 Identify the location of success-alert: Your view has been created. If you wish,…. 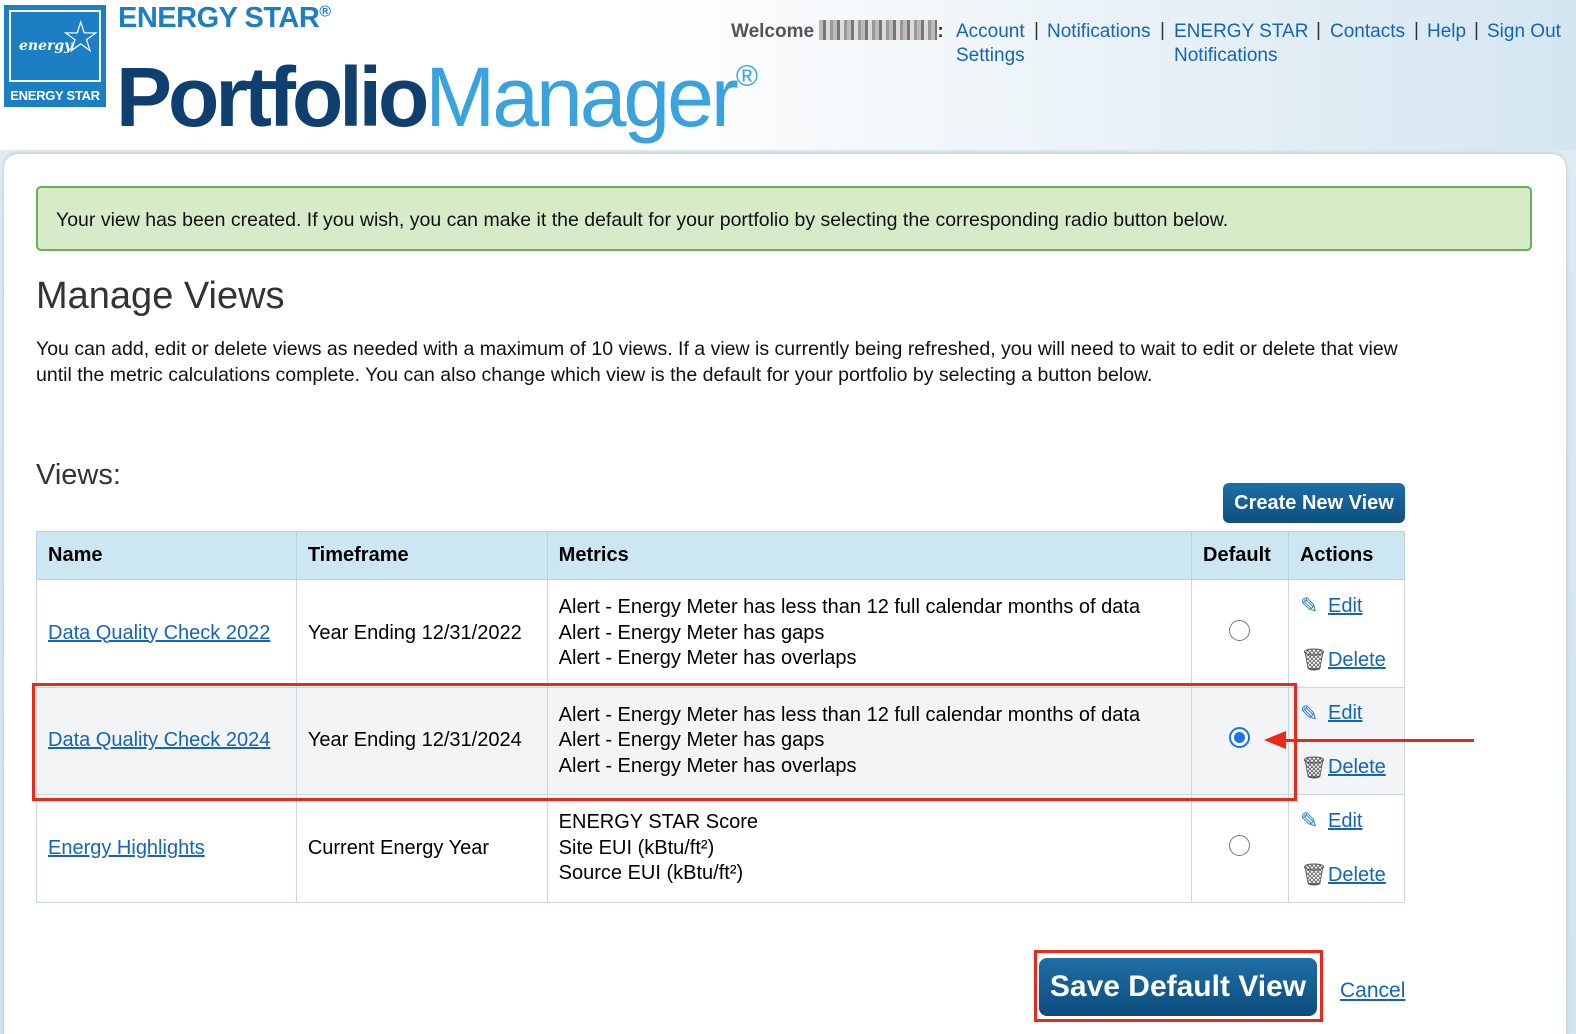
(784, 218).